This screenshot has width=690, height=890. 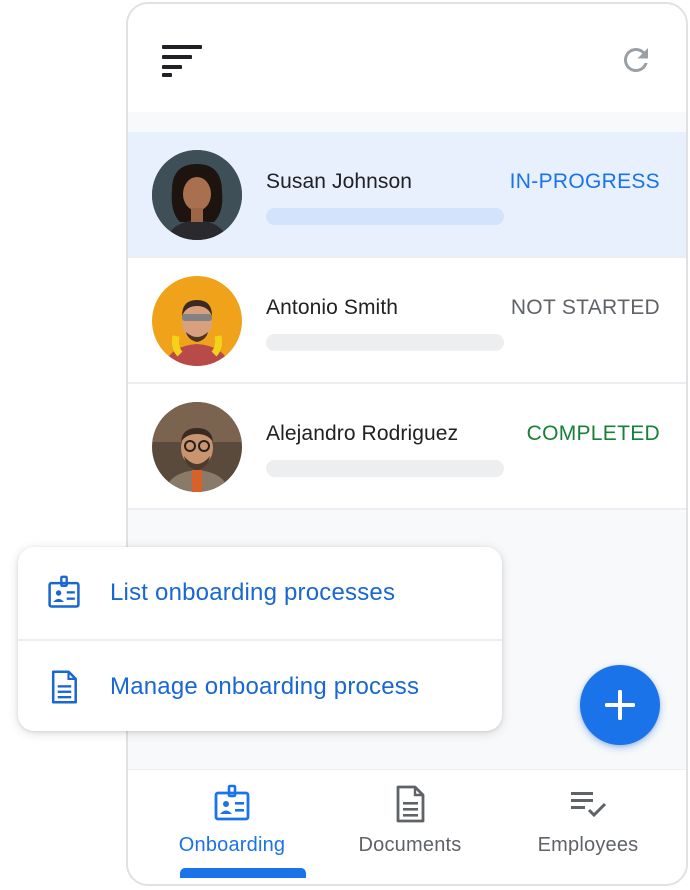 I want to click on menu-item-label: List onboarding processes, so click(x=253, y=592).